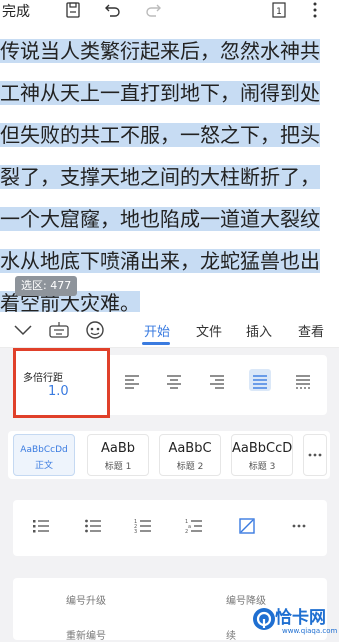  I want to click on more-vertical-icon, so click(315, 10).